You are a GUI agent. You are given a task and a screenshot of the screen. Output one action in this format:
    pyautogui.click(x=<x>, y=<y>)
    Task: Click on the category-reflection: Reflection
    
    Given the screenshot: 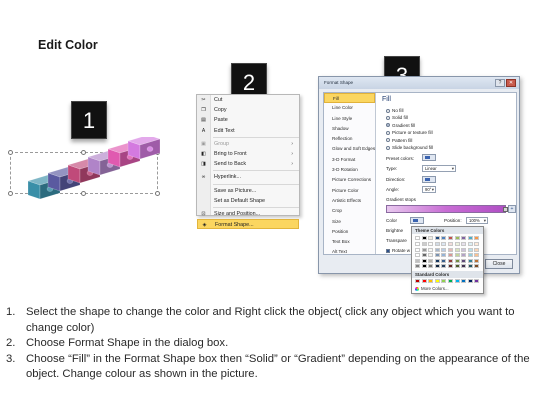 What is the action you would take?
    pyautogui.click(x=349, y=139)
    